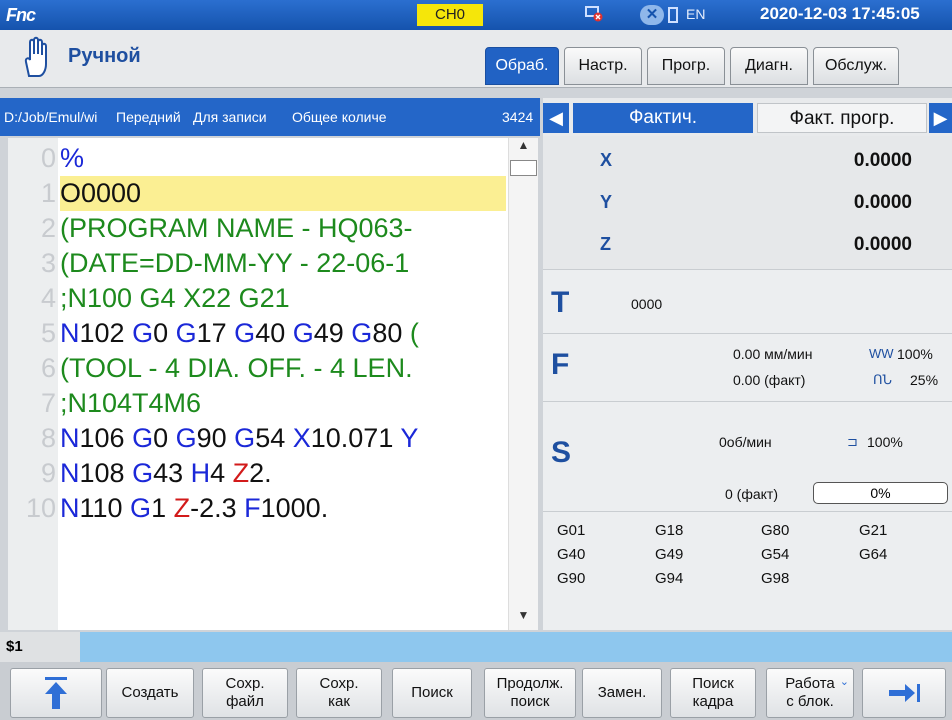 The image size is (952, 720). What do you see at coordinates (840, 13) in the screenshot?
I see `clock: 2020-12-03 17:45:05` at bounding box center [840, 13].